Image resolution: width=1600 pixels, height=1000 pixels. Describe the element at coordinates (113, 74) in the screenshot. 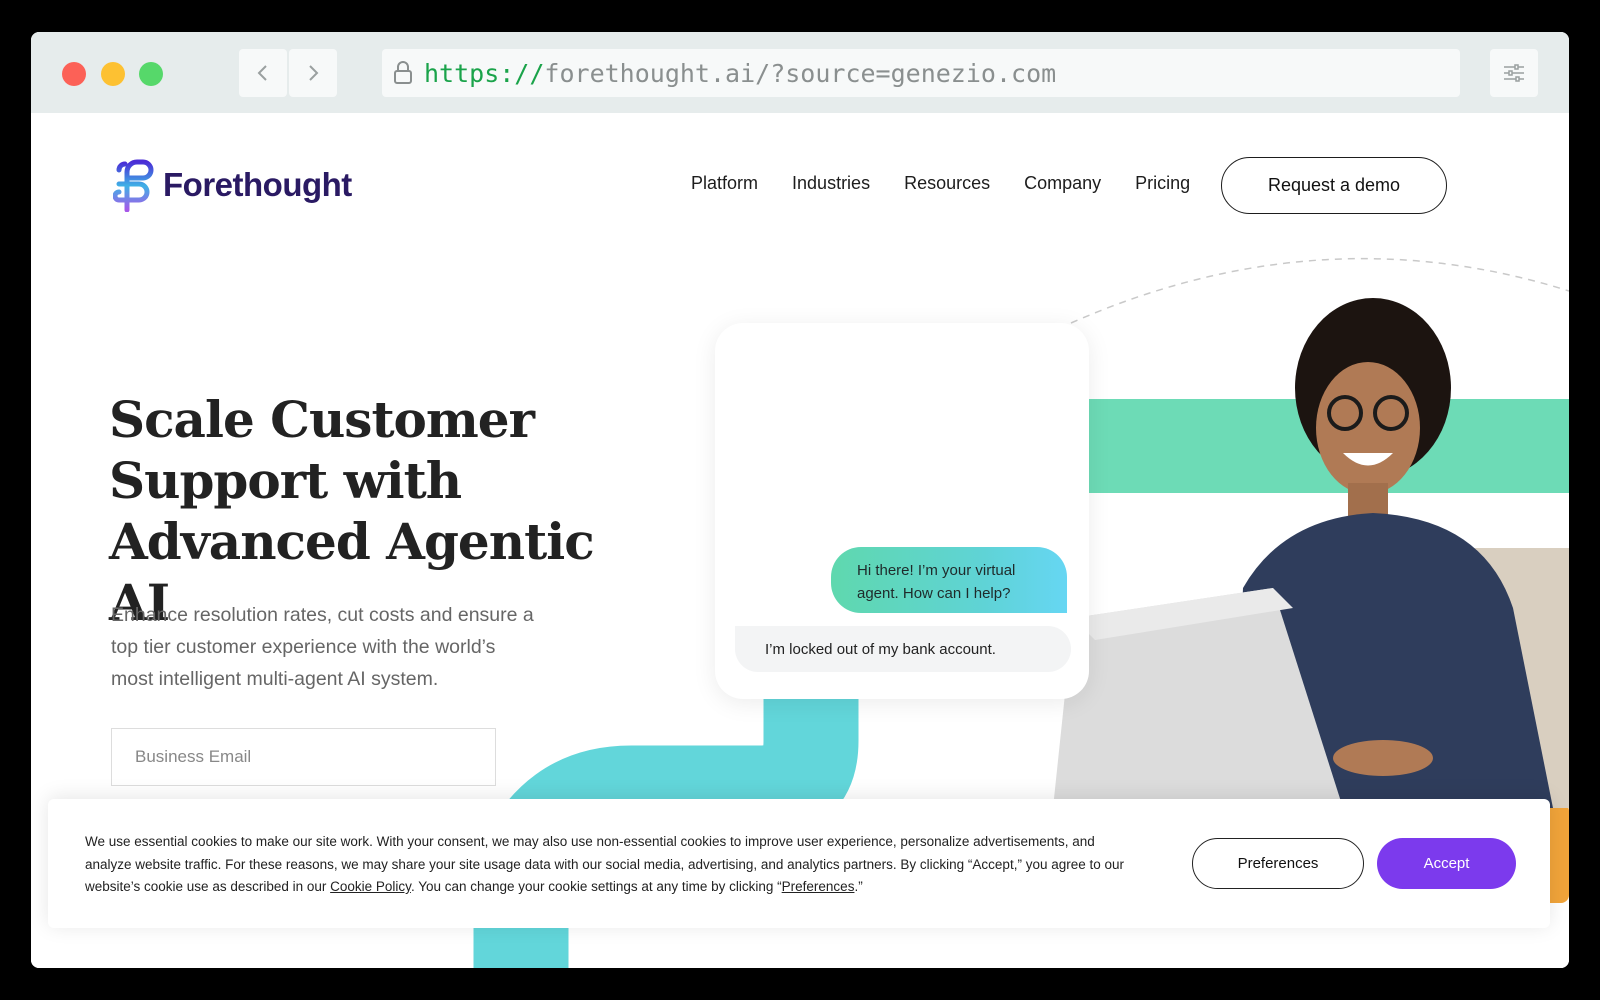

I see `minimize-window-button` at that location.